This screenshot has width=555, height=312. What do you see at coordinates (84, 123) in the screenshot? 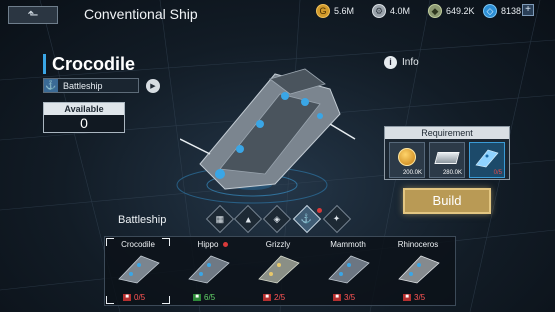
I see `available-value: 0` at bounding box center [84, 123].